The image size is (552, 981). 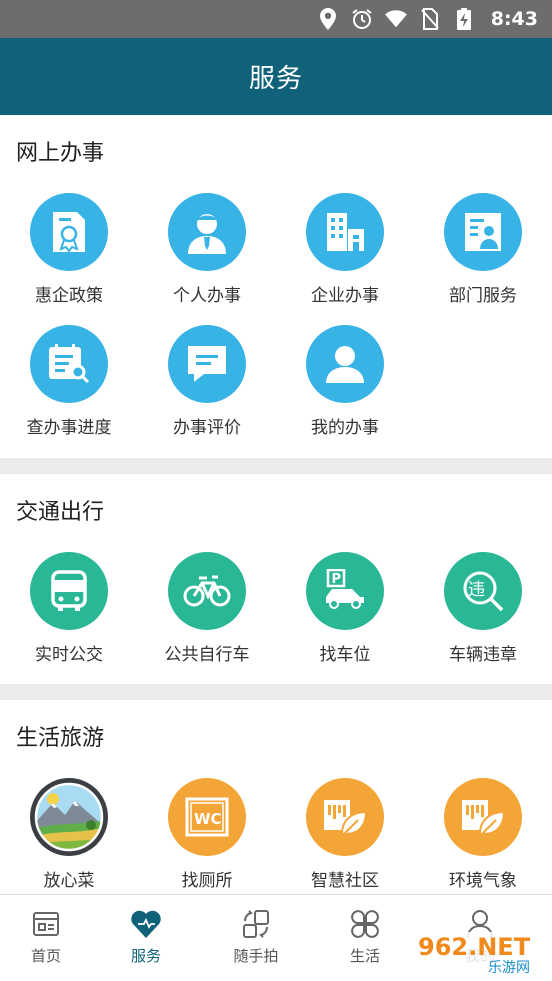 I want to click on service-label: 找车位, so click(x=345, y=655).